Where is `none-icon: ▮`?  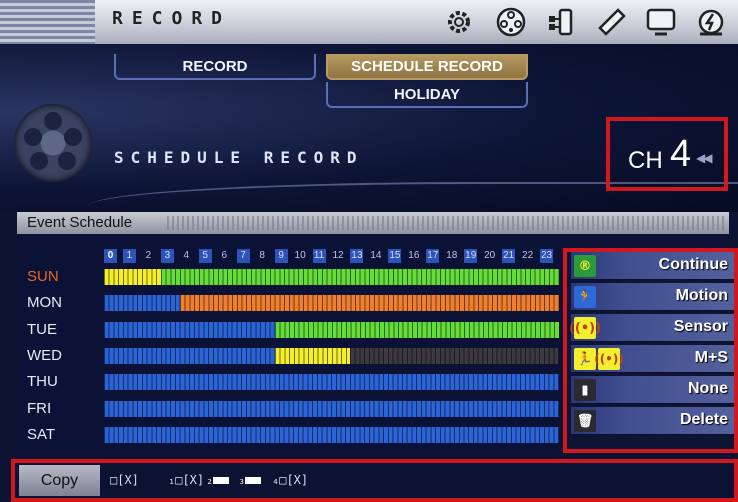
none-icon: ▮ is located at coordinates (585, 390).